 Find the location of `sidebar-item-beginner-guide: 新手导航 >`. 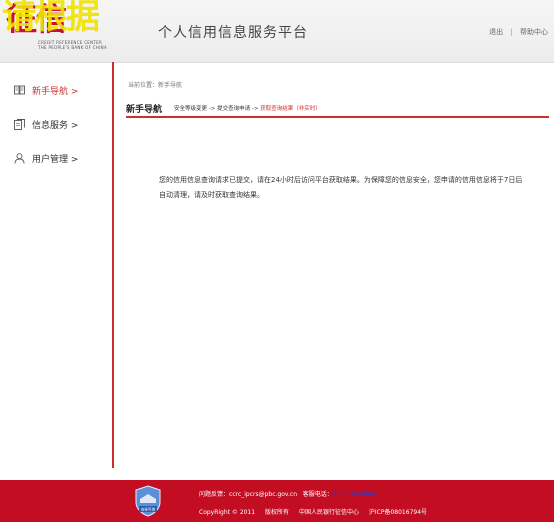

sidebar-item-beginner-guide: 新手导航 > is located at coordinates (46, 90).